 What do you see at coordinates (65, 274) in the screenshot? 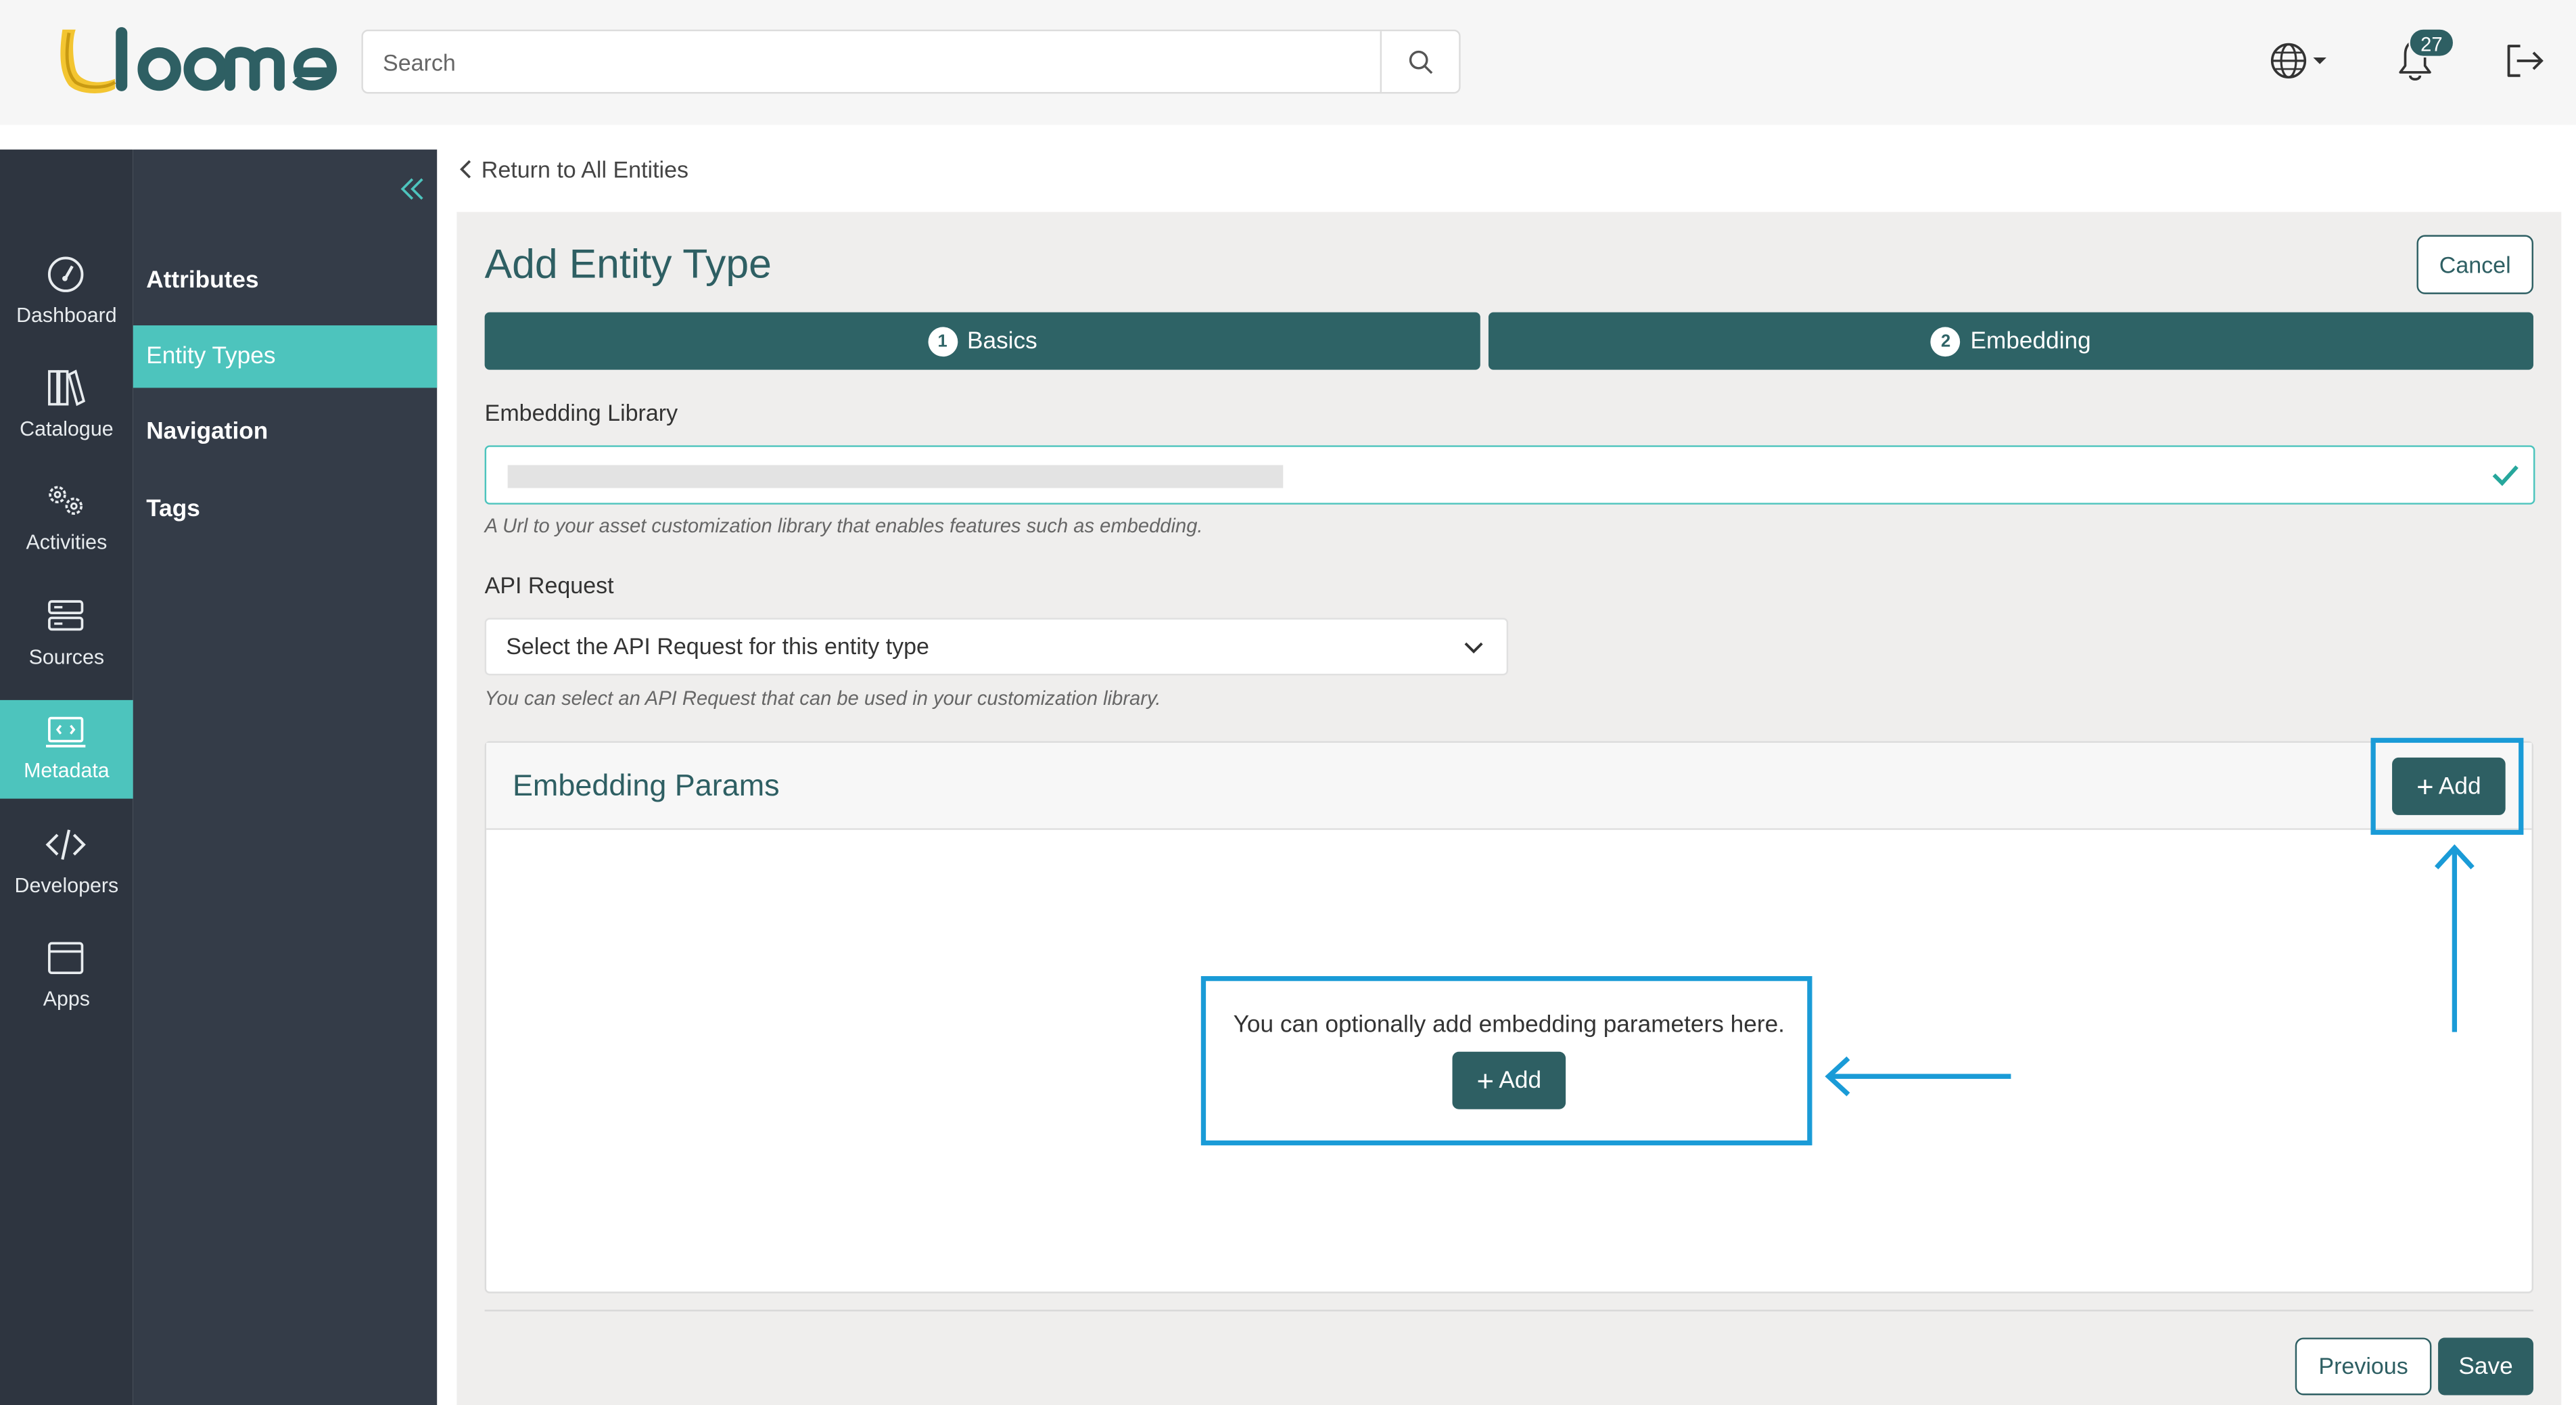
I see `dashboard-icon` at bounding box center [65, 274].